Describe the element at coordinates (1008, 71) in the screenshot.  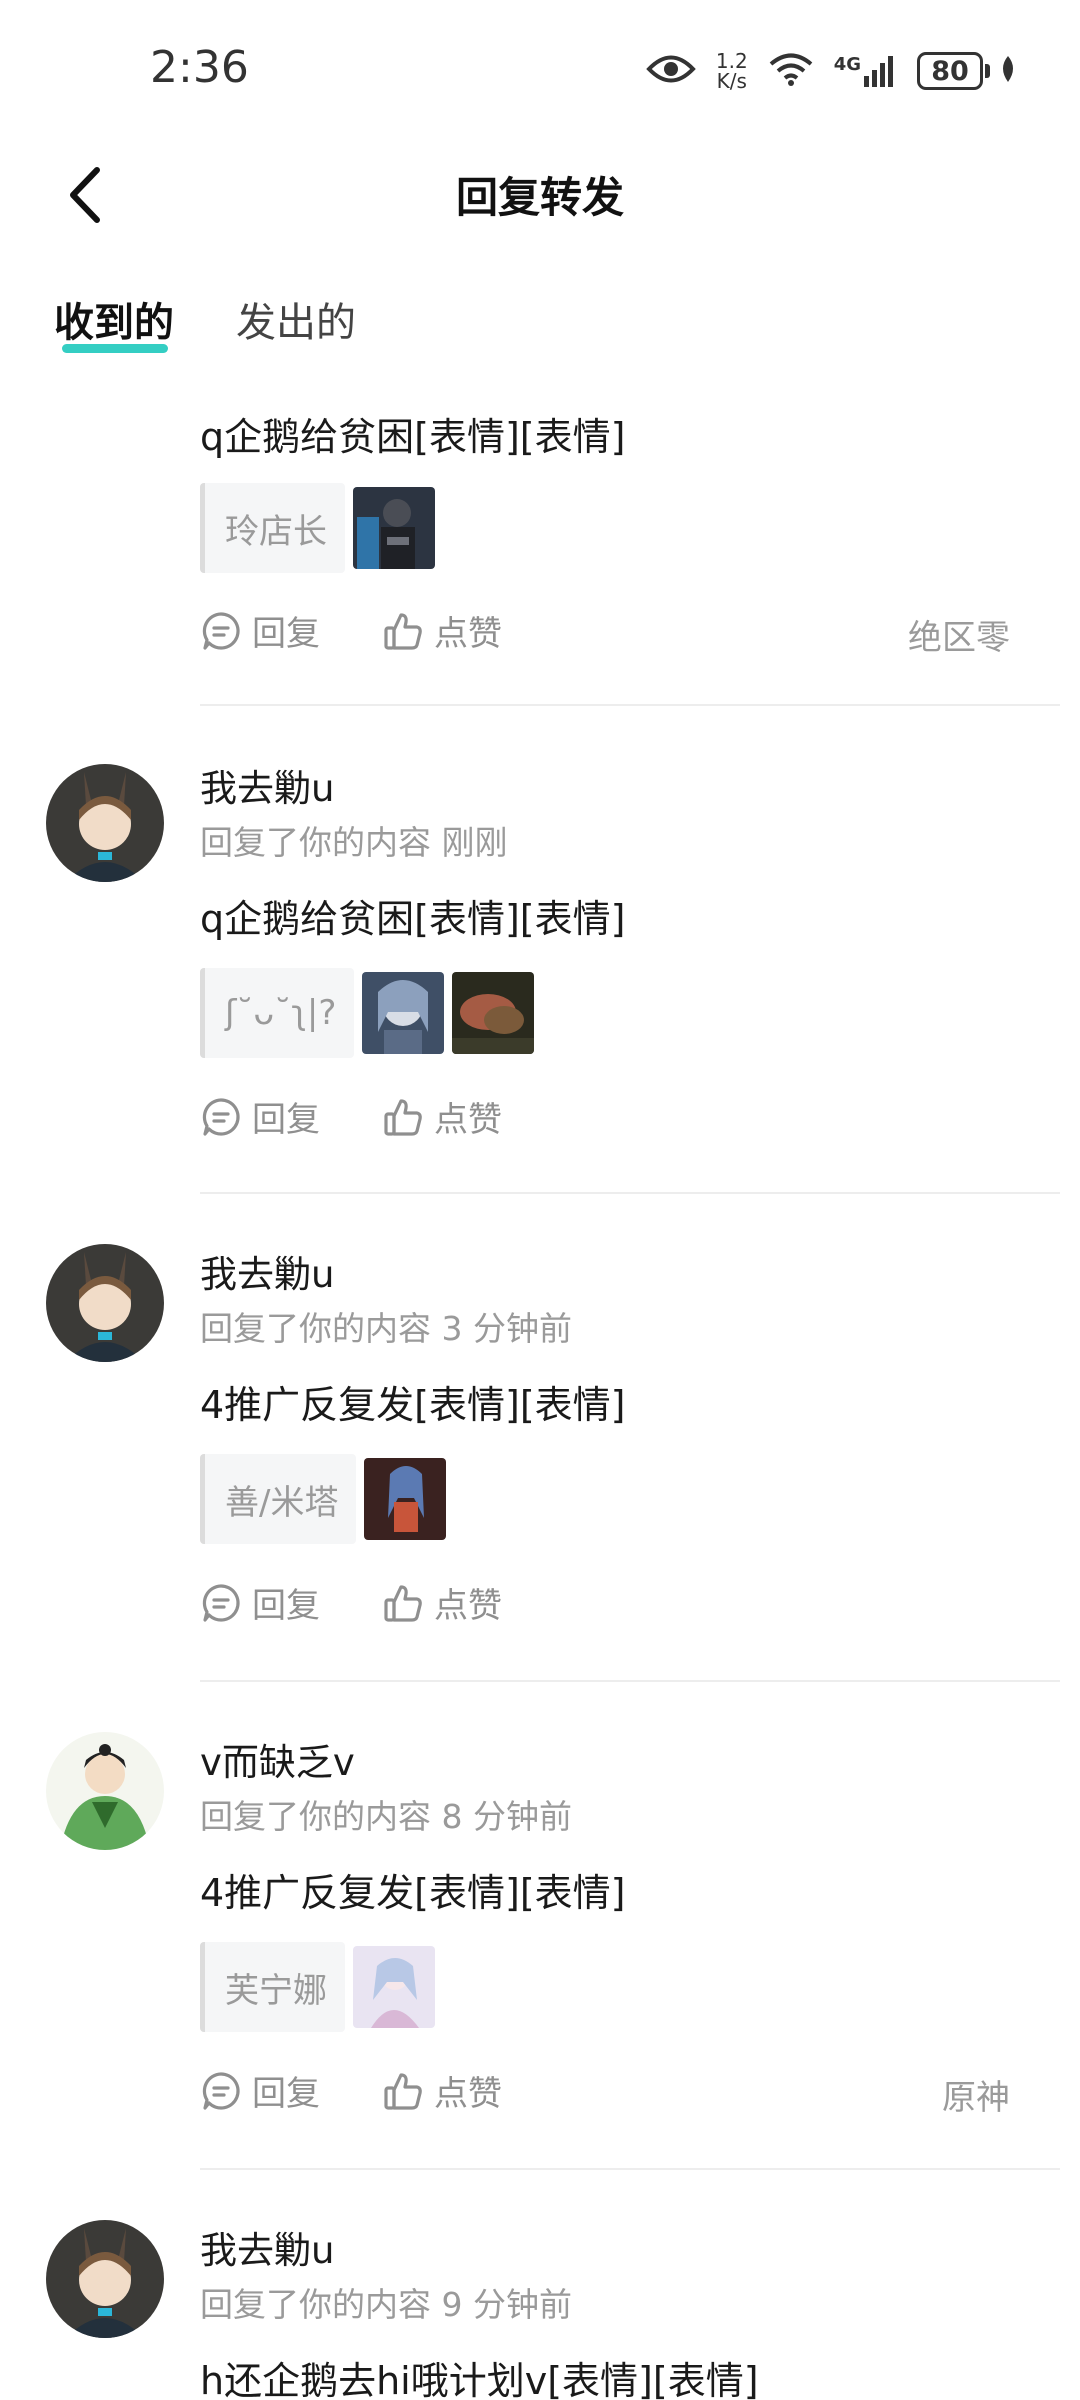
I see `leaf-icon` at that location.